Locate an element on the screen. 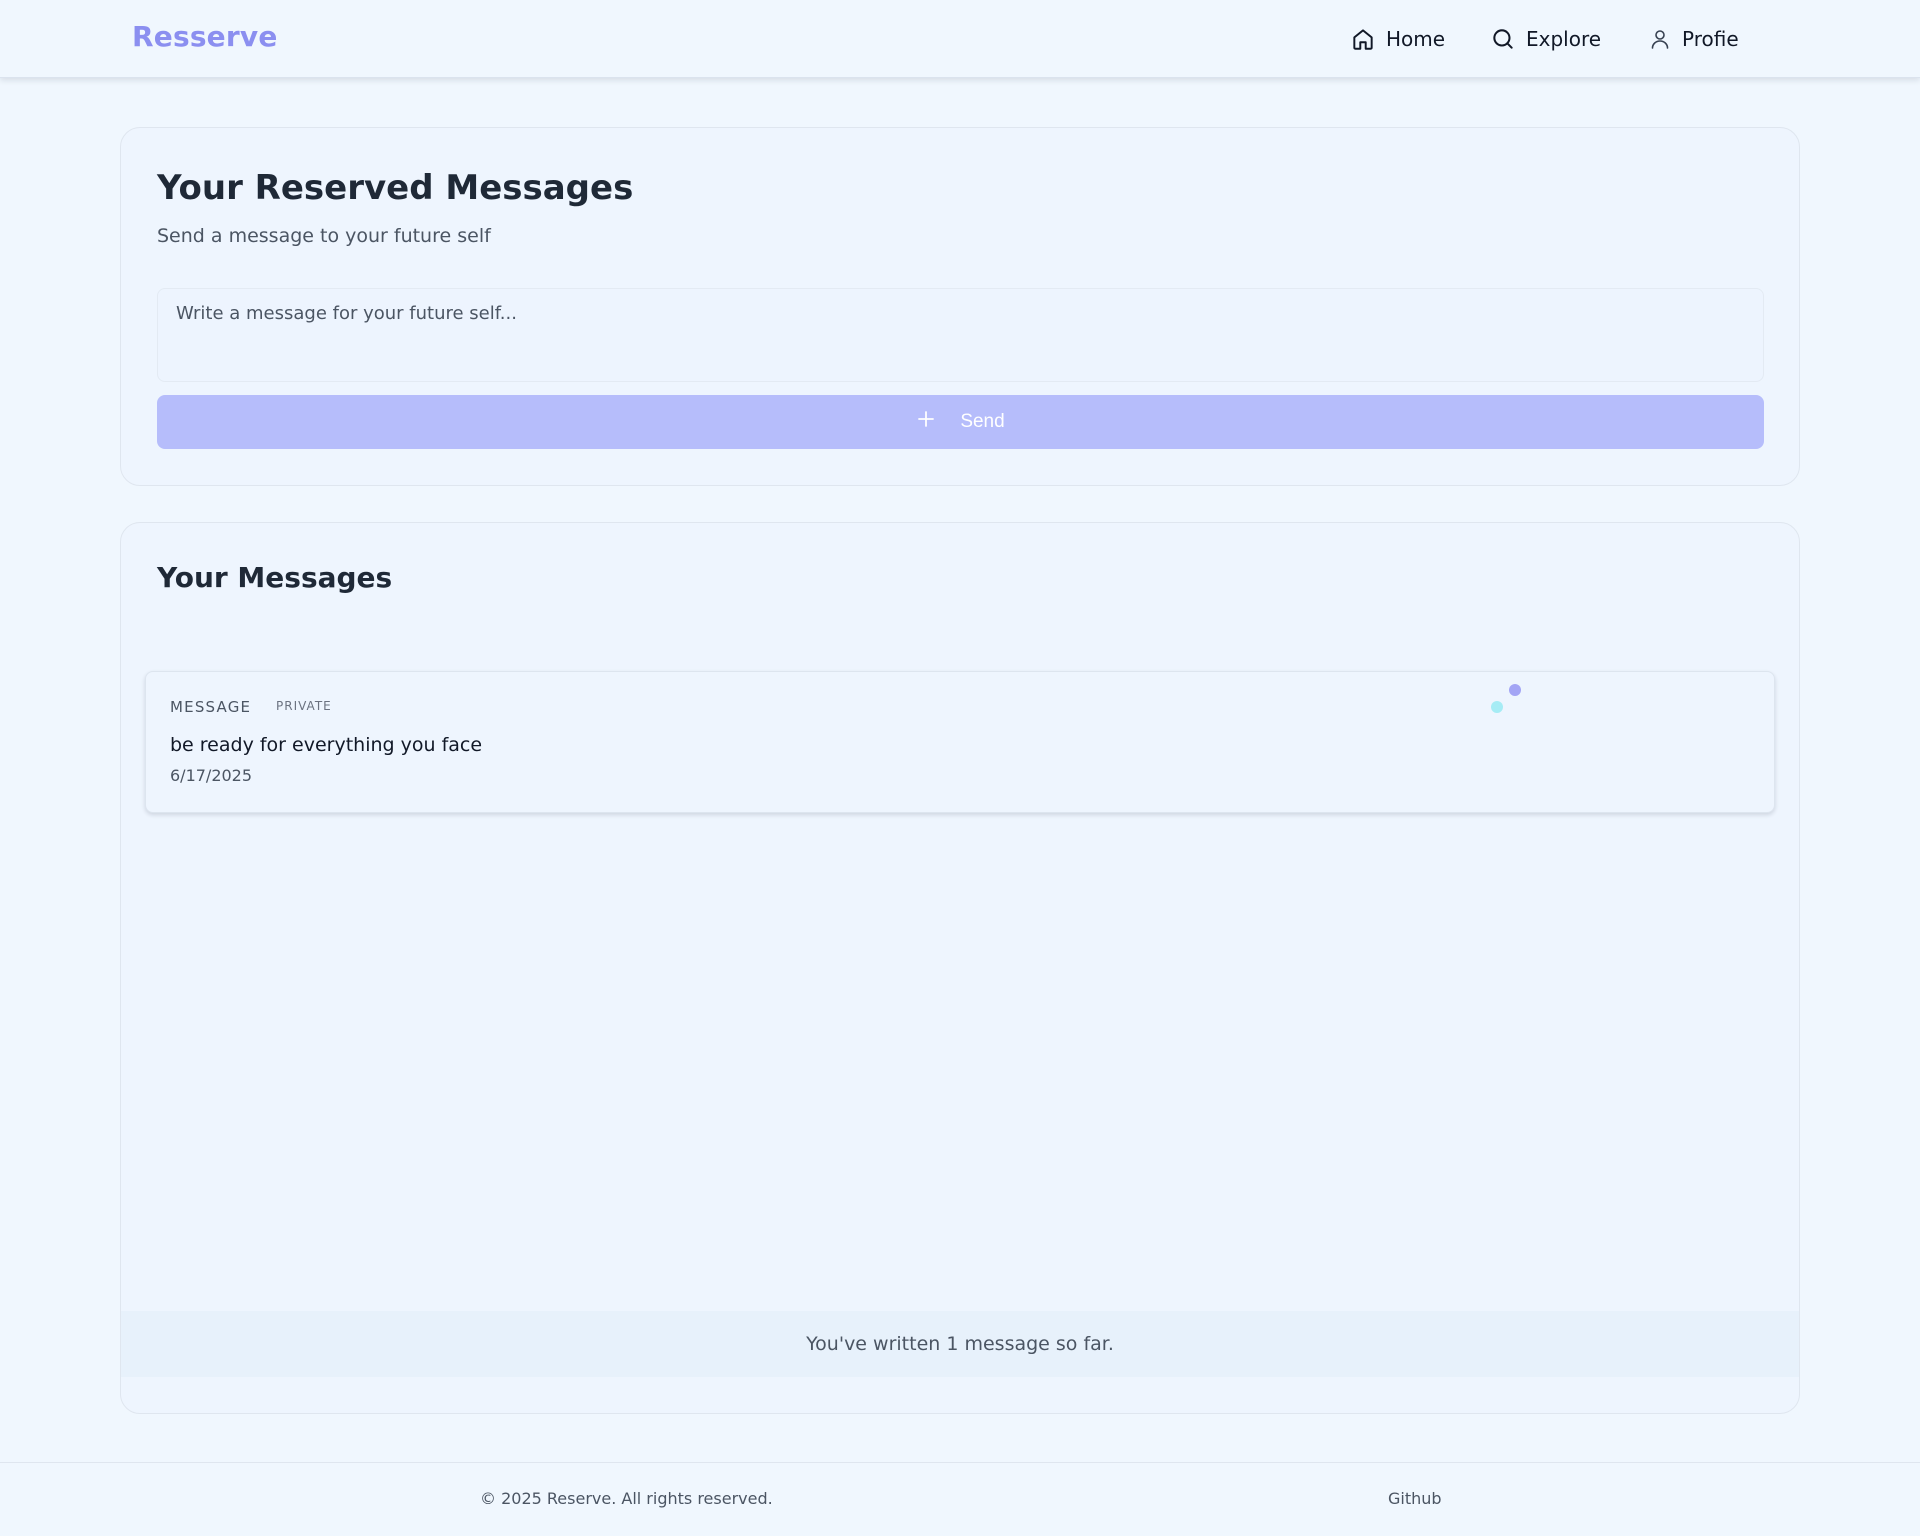 The width and height of the screenshot is (1920, 1536). plus-icon is located at coordinates (926, 422).